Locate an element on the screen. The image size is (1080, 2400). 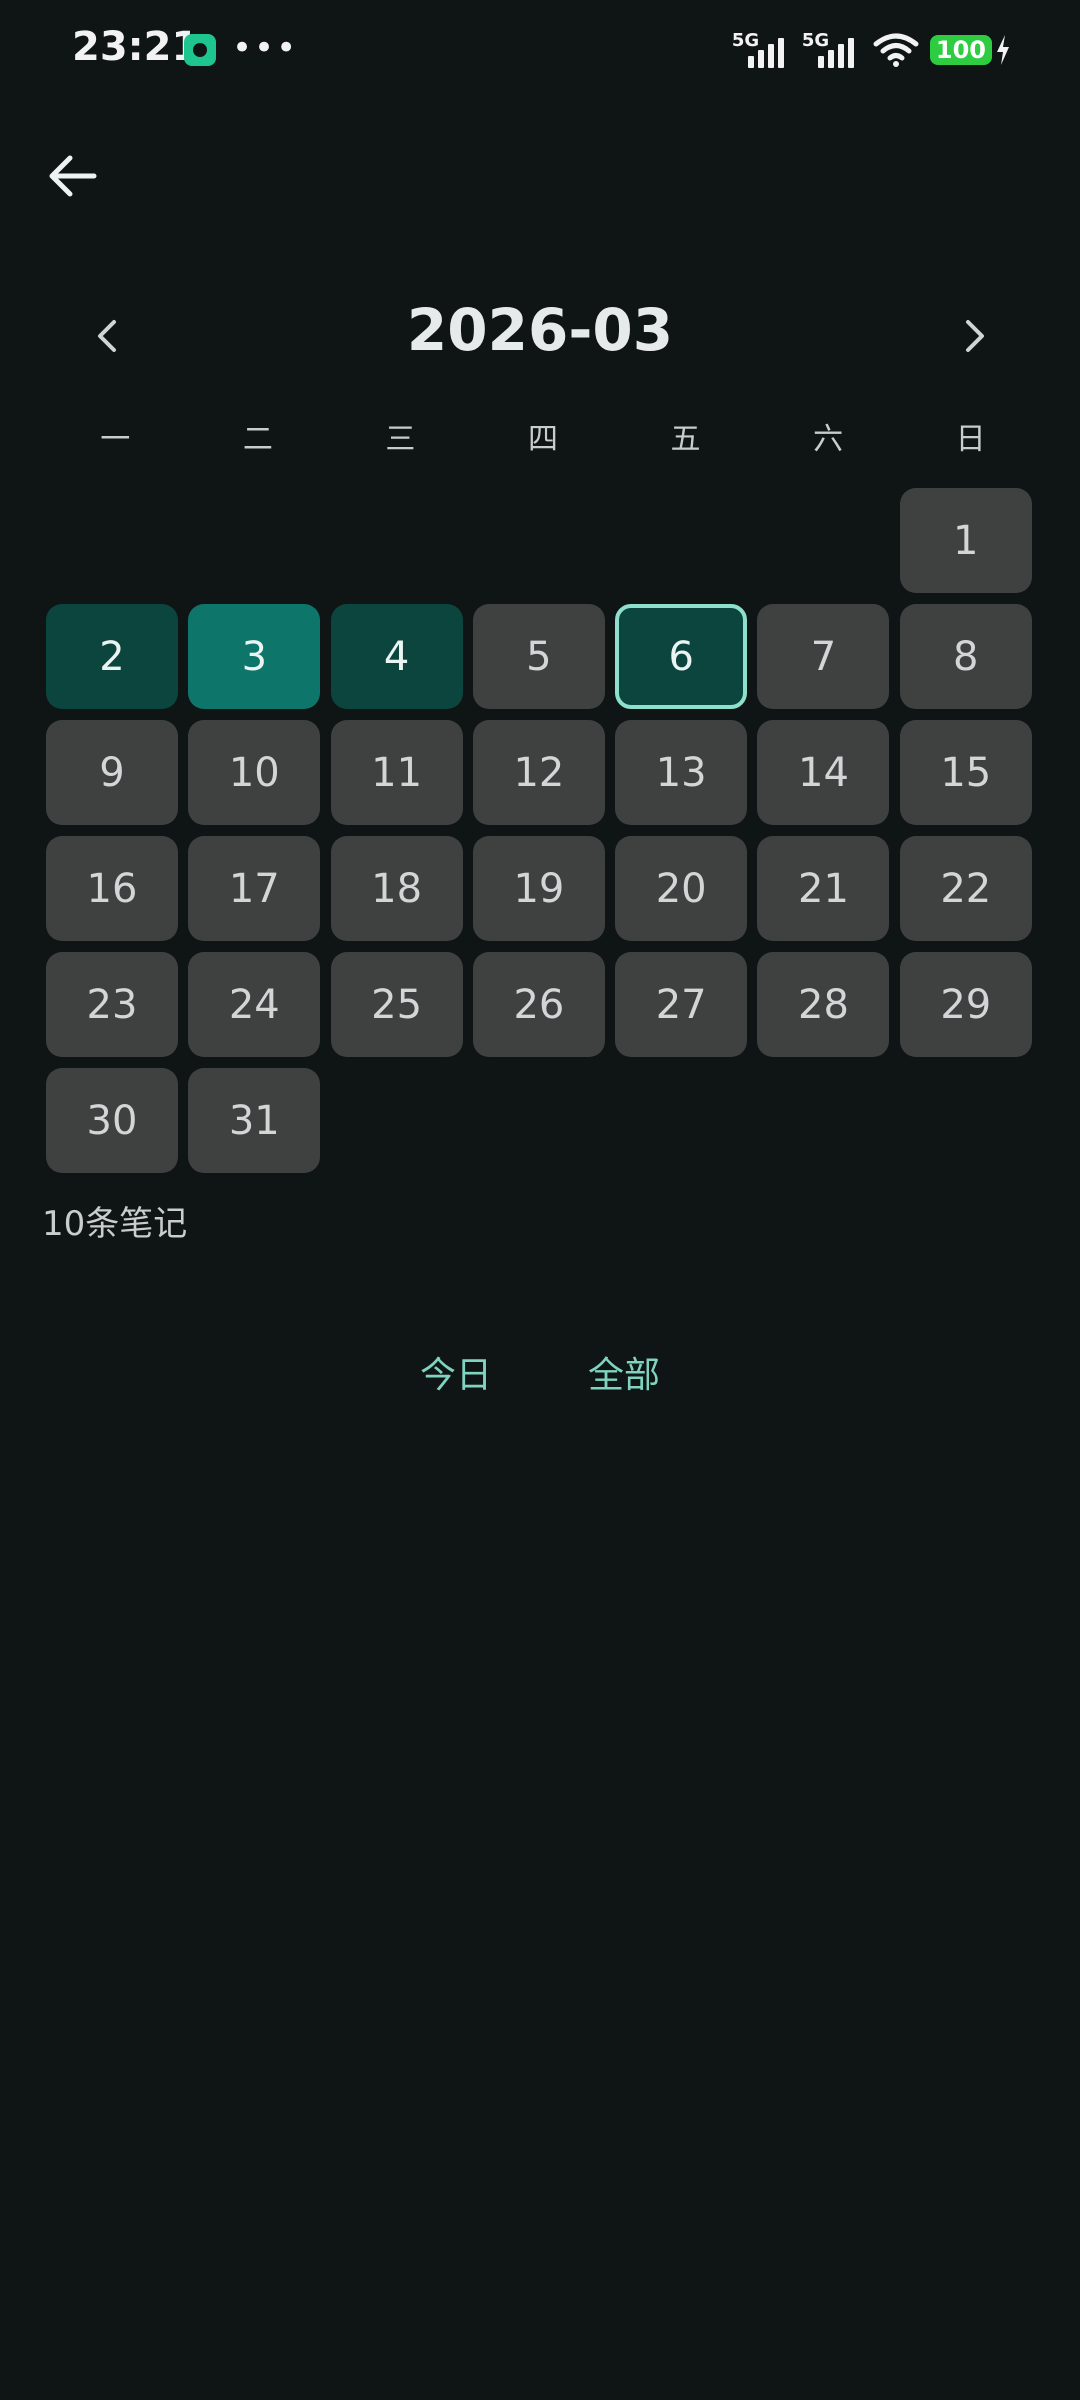
day-cell: 30 is located at coordinates (112, 1120).